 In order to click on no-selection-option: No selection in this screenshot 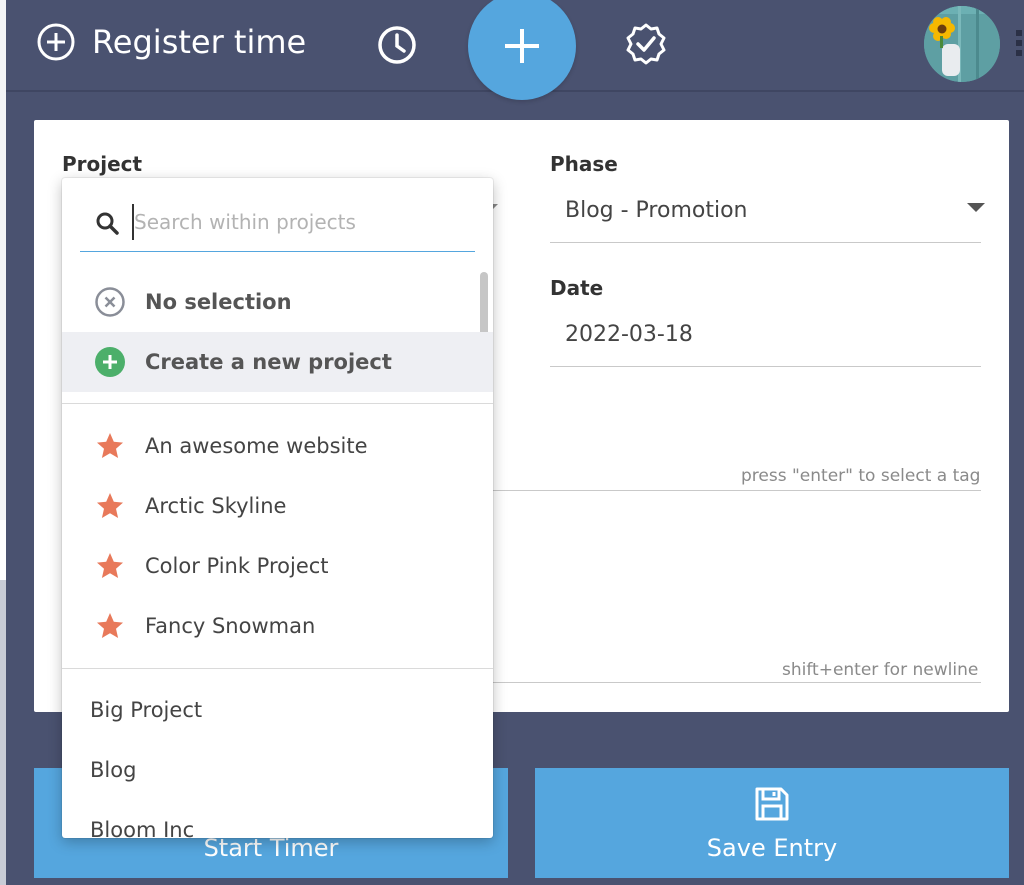, I will do `click(277, 302)`.